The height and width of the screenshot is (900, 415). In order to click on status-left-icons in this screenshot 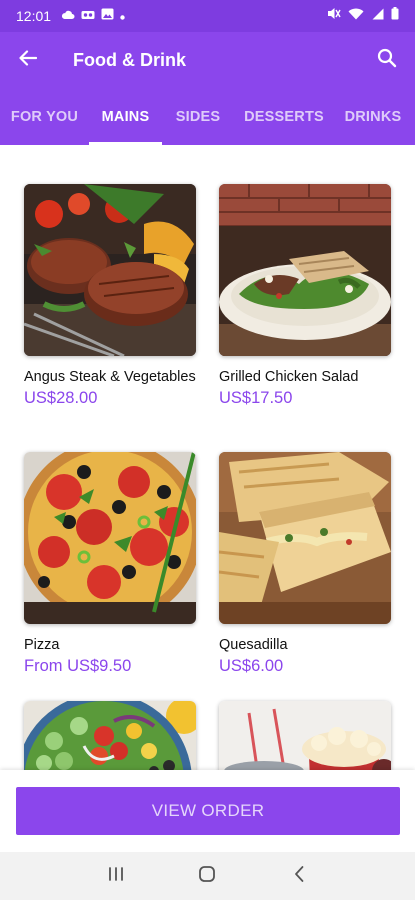, I will do `click(93, 16)`.